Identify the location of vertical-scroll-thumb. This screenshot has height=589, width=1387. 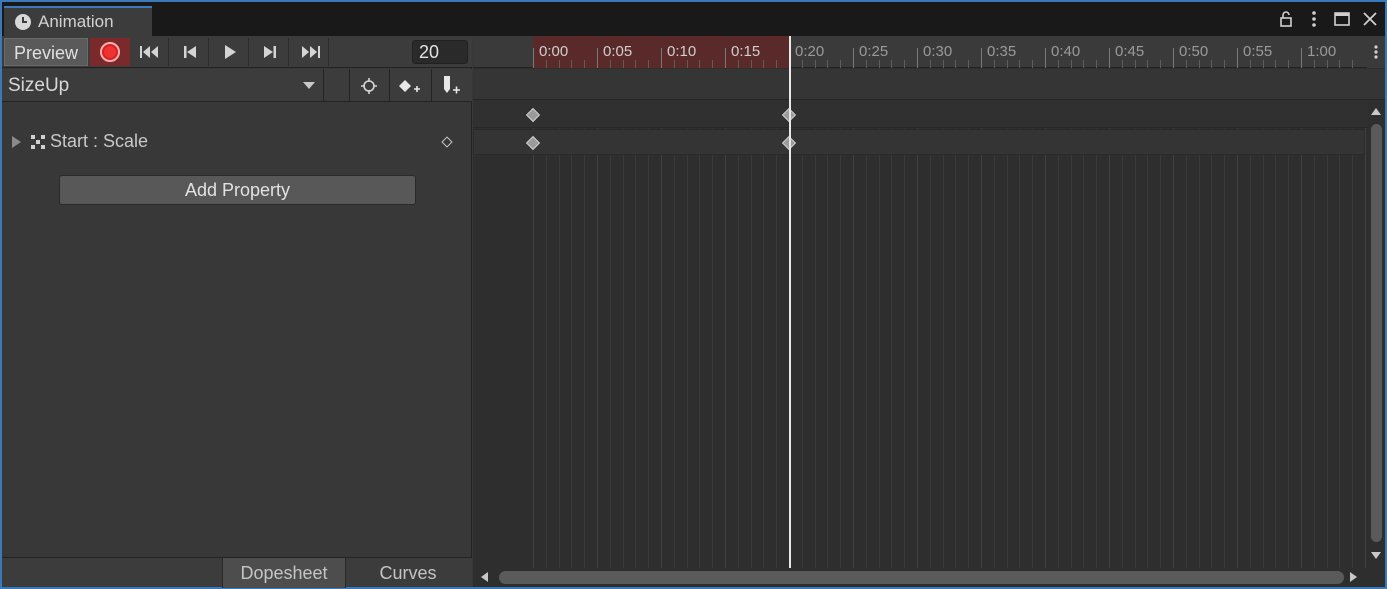
(1376, 333).